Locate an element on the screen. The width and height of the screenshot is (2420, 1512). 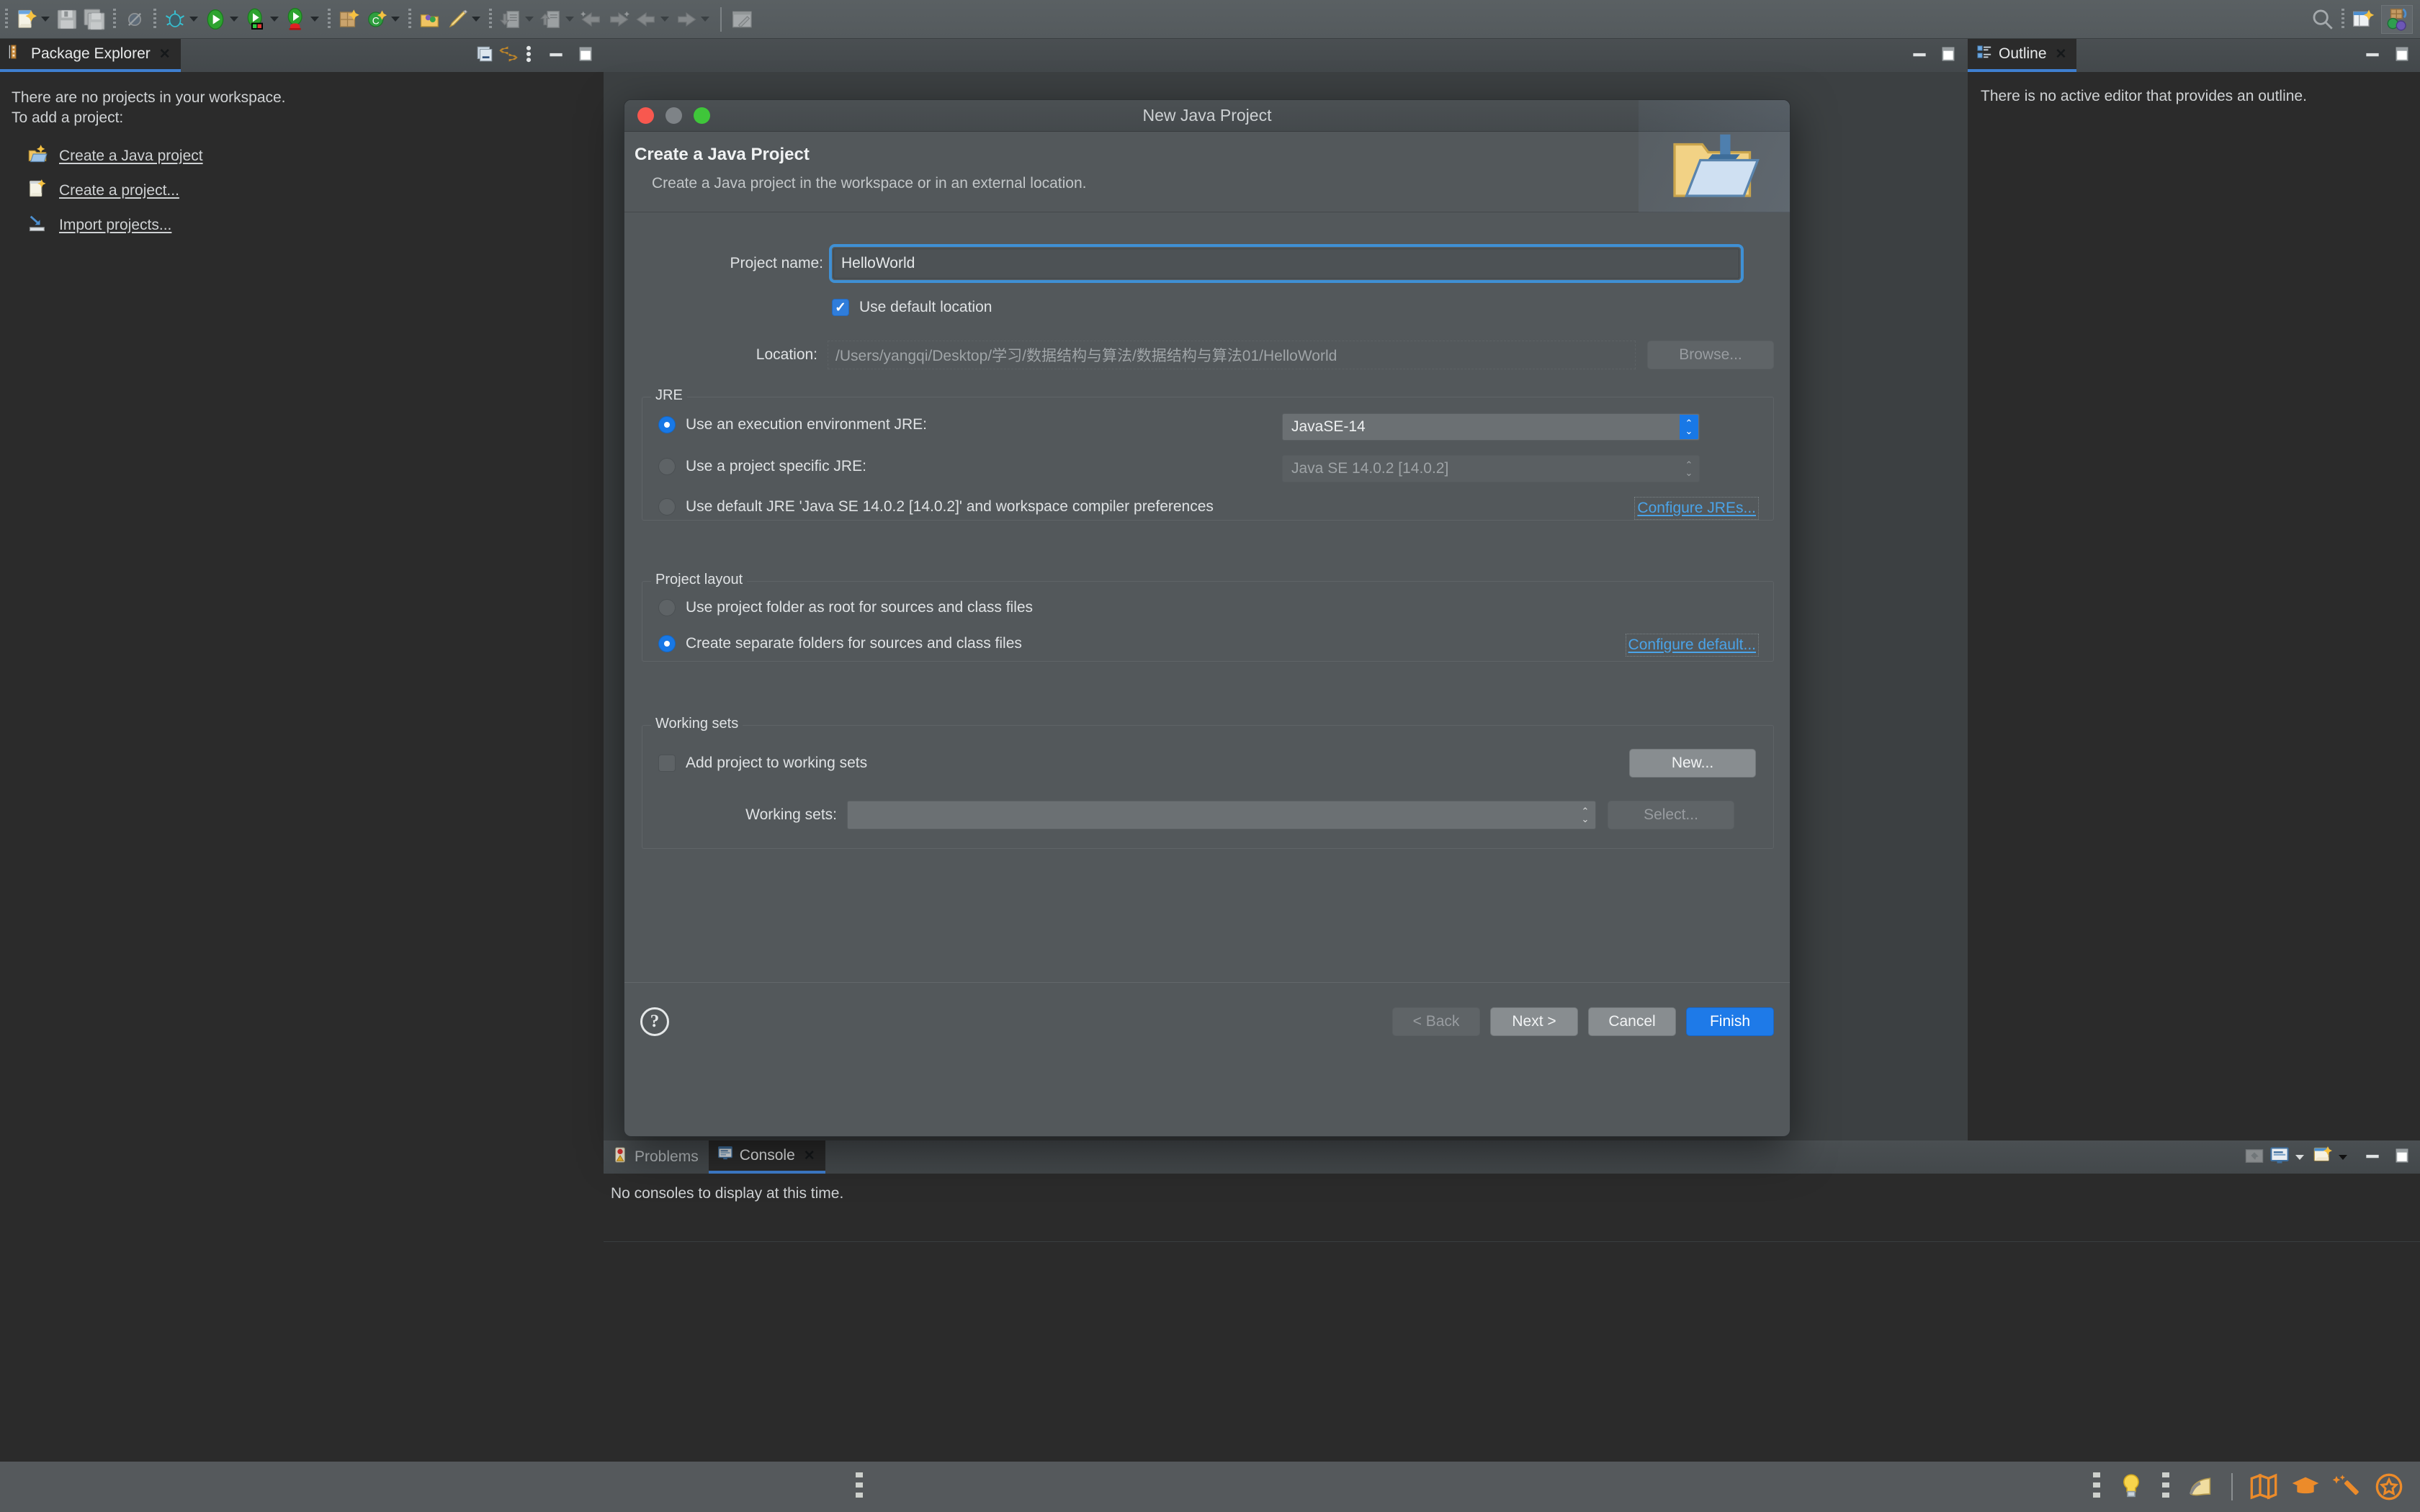
debug-dropdown-arrow is located at coordinates (193, 19).